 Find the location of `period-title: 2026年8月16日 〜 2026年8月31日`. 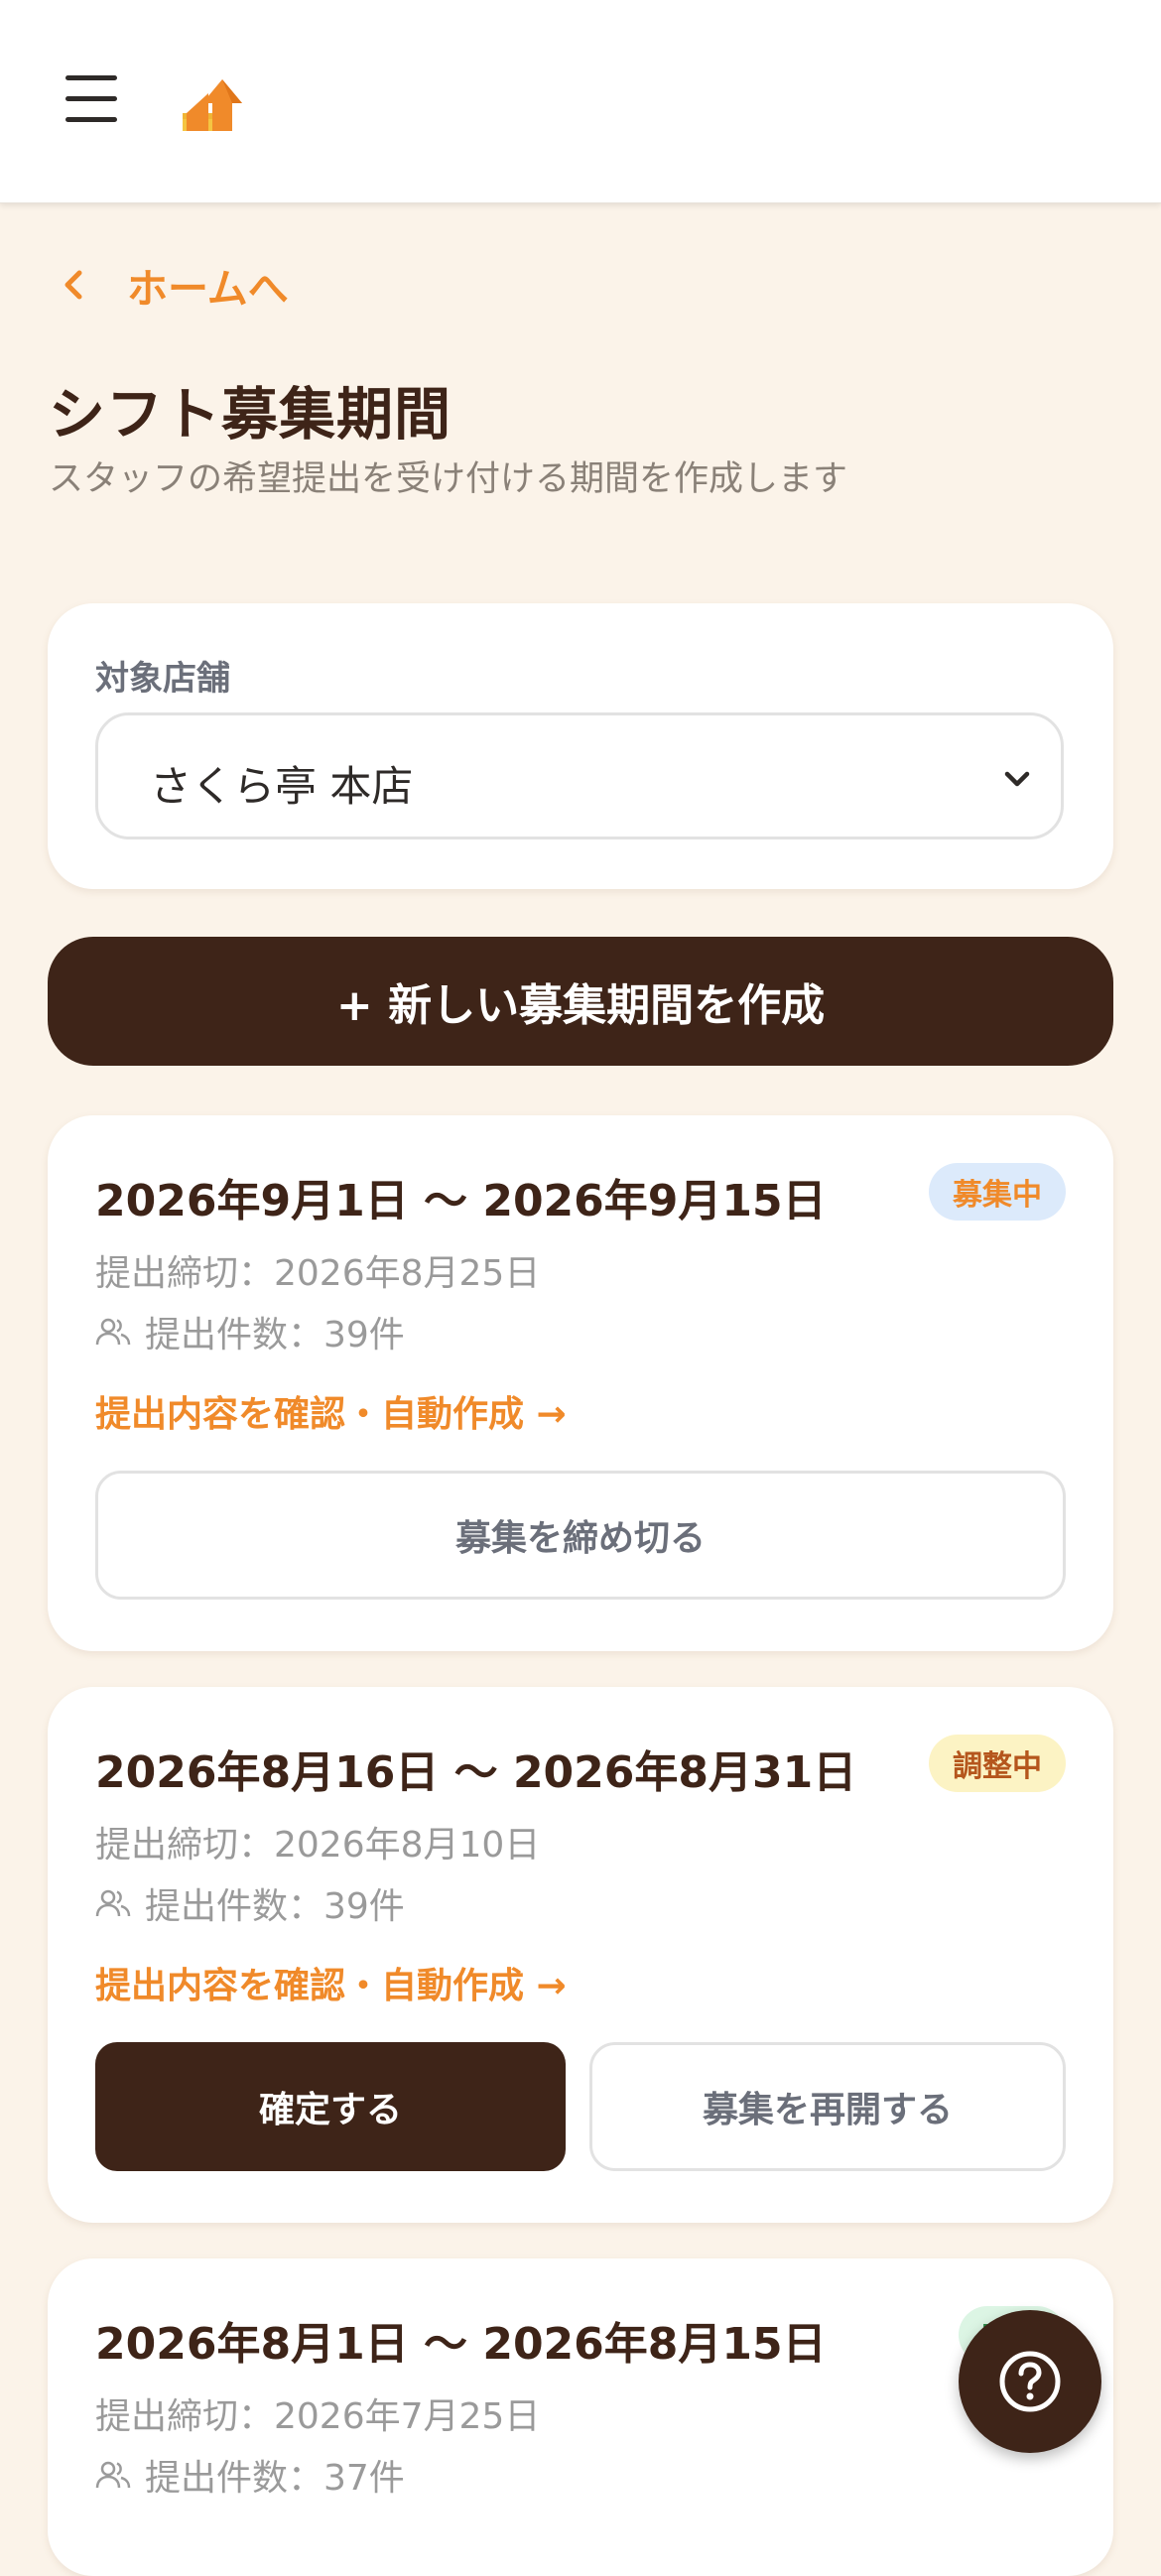

period-title: 2026年8月16日 〜 2026年8月31日 is located at coordinates (476, 1773).